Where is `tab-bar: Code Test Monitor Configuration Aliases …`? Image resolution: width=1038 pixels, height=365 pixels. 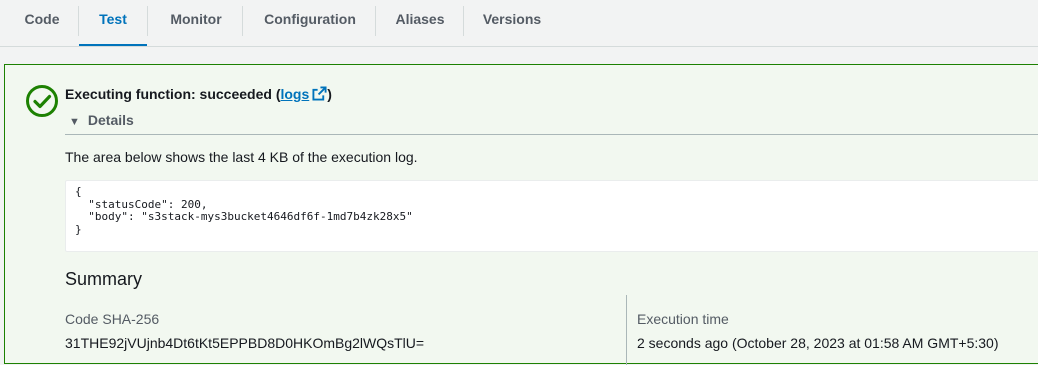 tab-bar: Code Test Monitor Configuration Aliases … is located at coordinates (519, 23).